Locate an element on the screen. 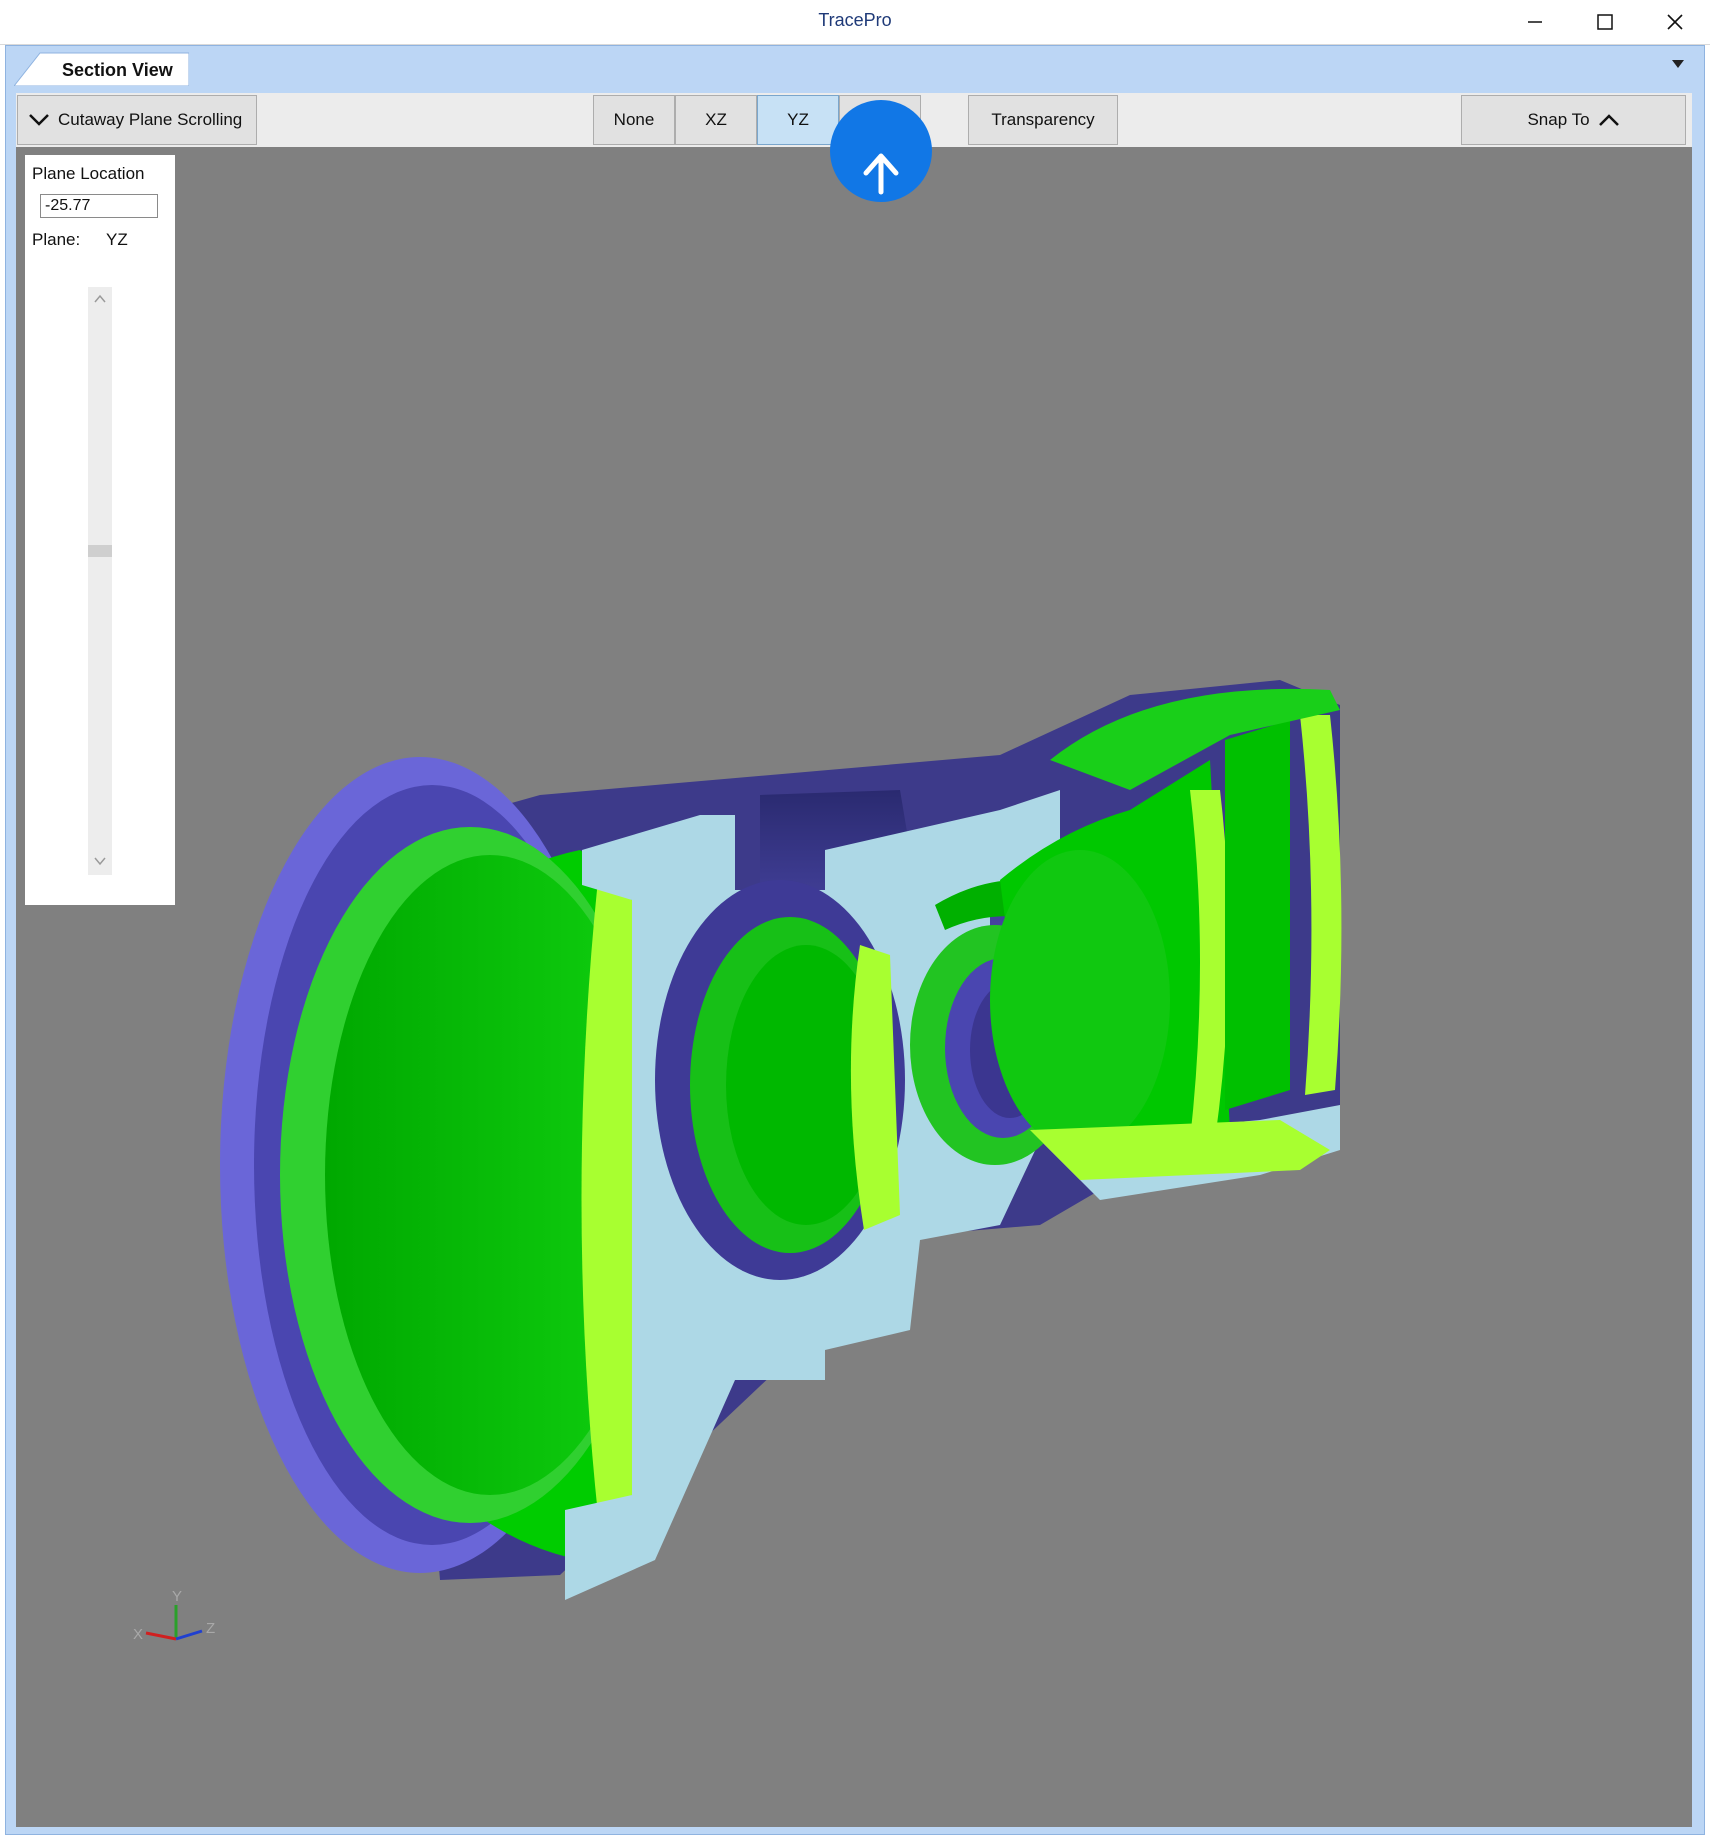 The height and width of the screenshot is (1837, 1710). plane-yz-button: YZ is located at coordinates (798, 120).